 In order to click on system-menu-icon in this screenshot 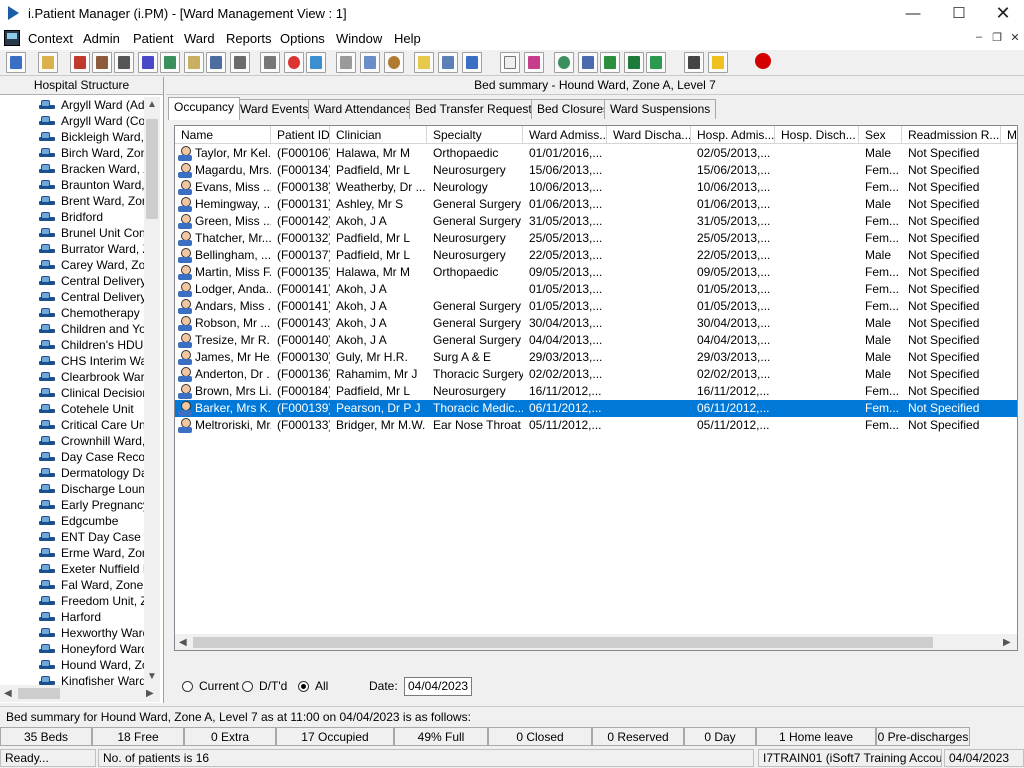, I will do `click(12, 38)`.